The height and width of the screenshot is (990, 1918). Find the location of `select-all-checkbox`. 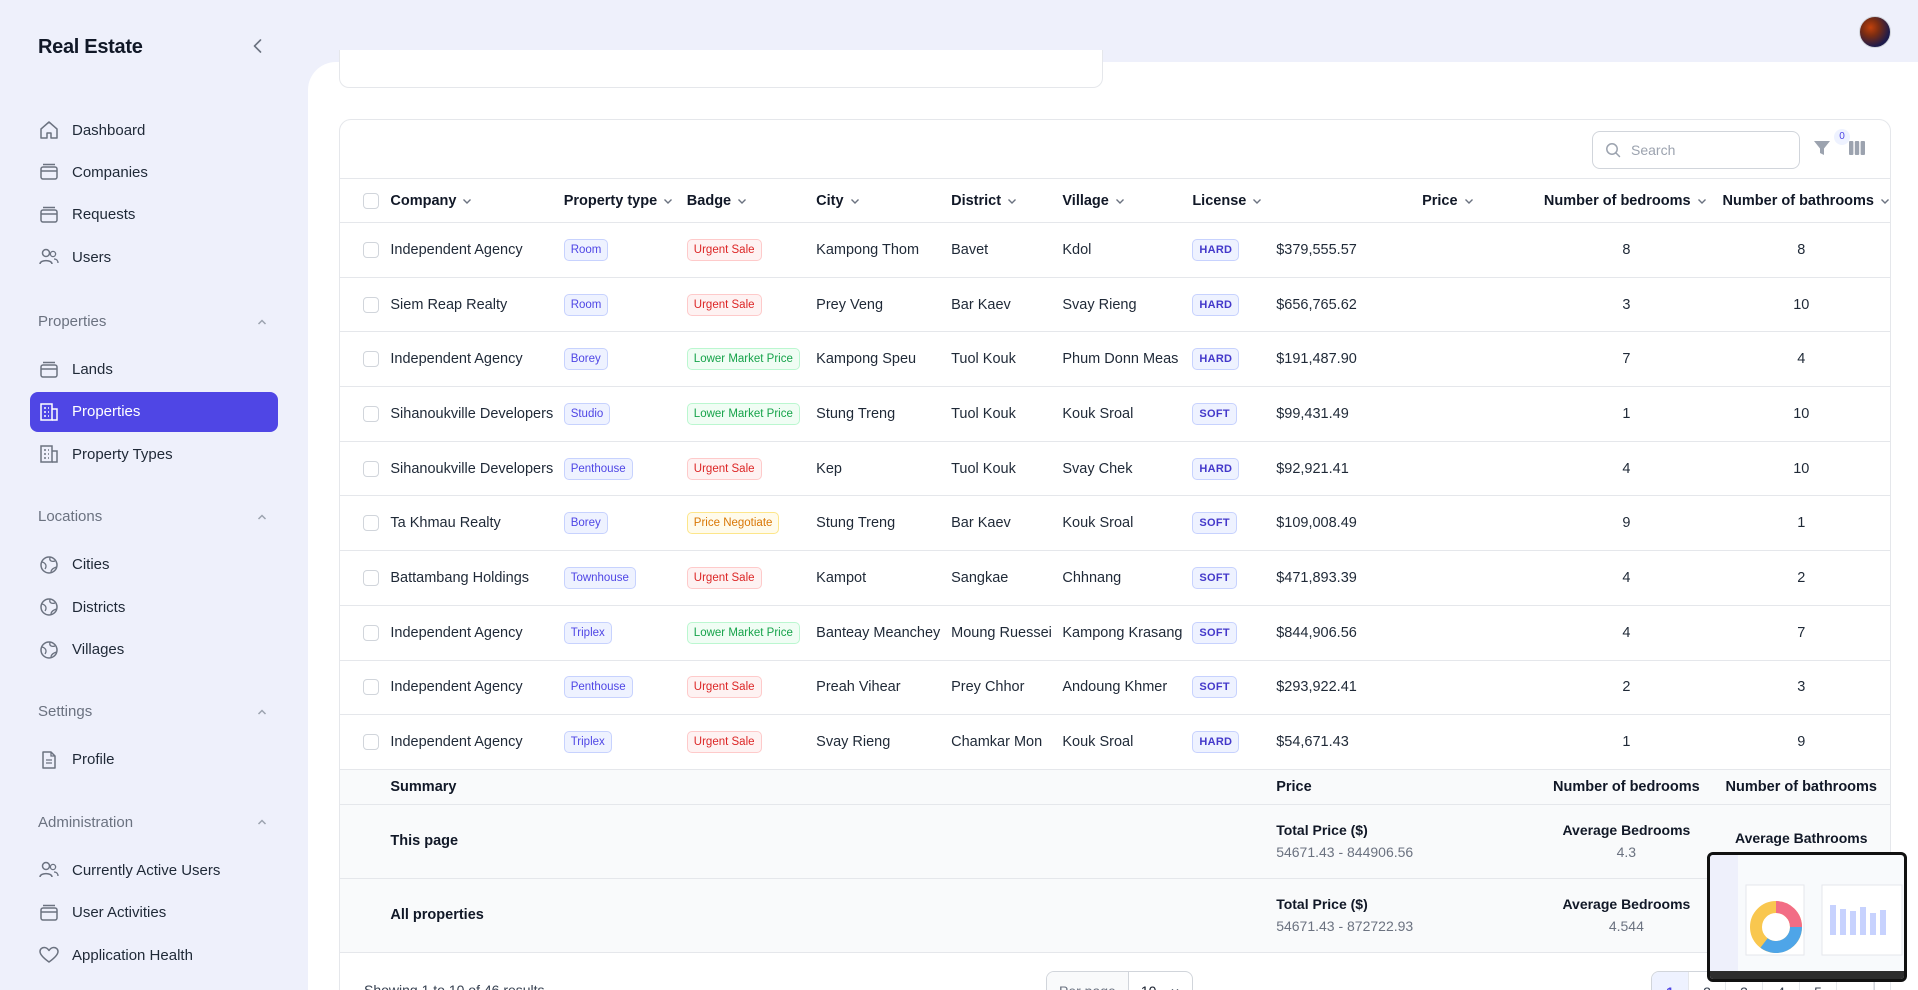

select-all-checkbox is located at coordinates (371, 200).